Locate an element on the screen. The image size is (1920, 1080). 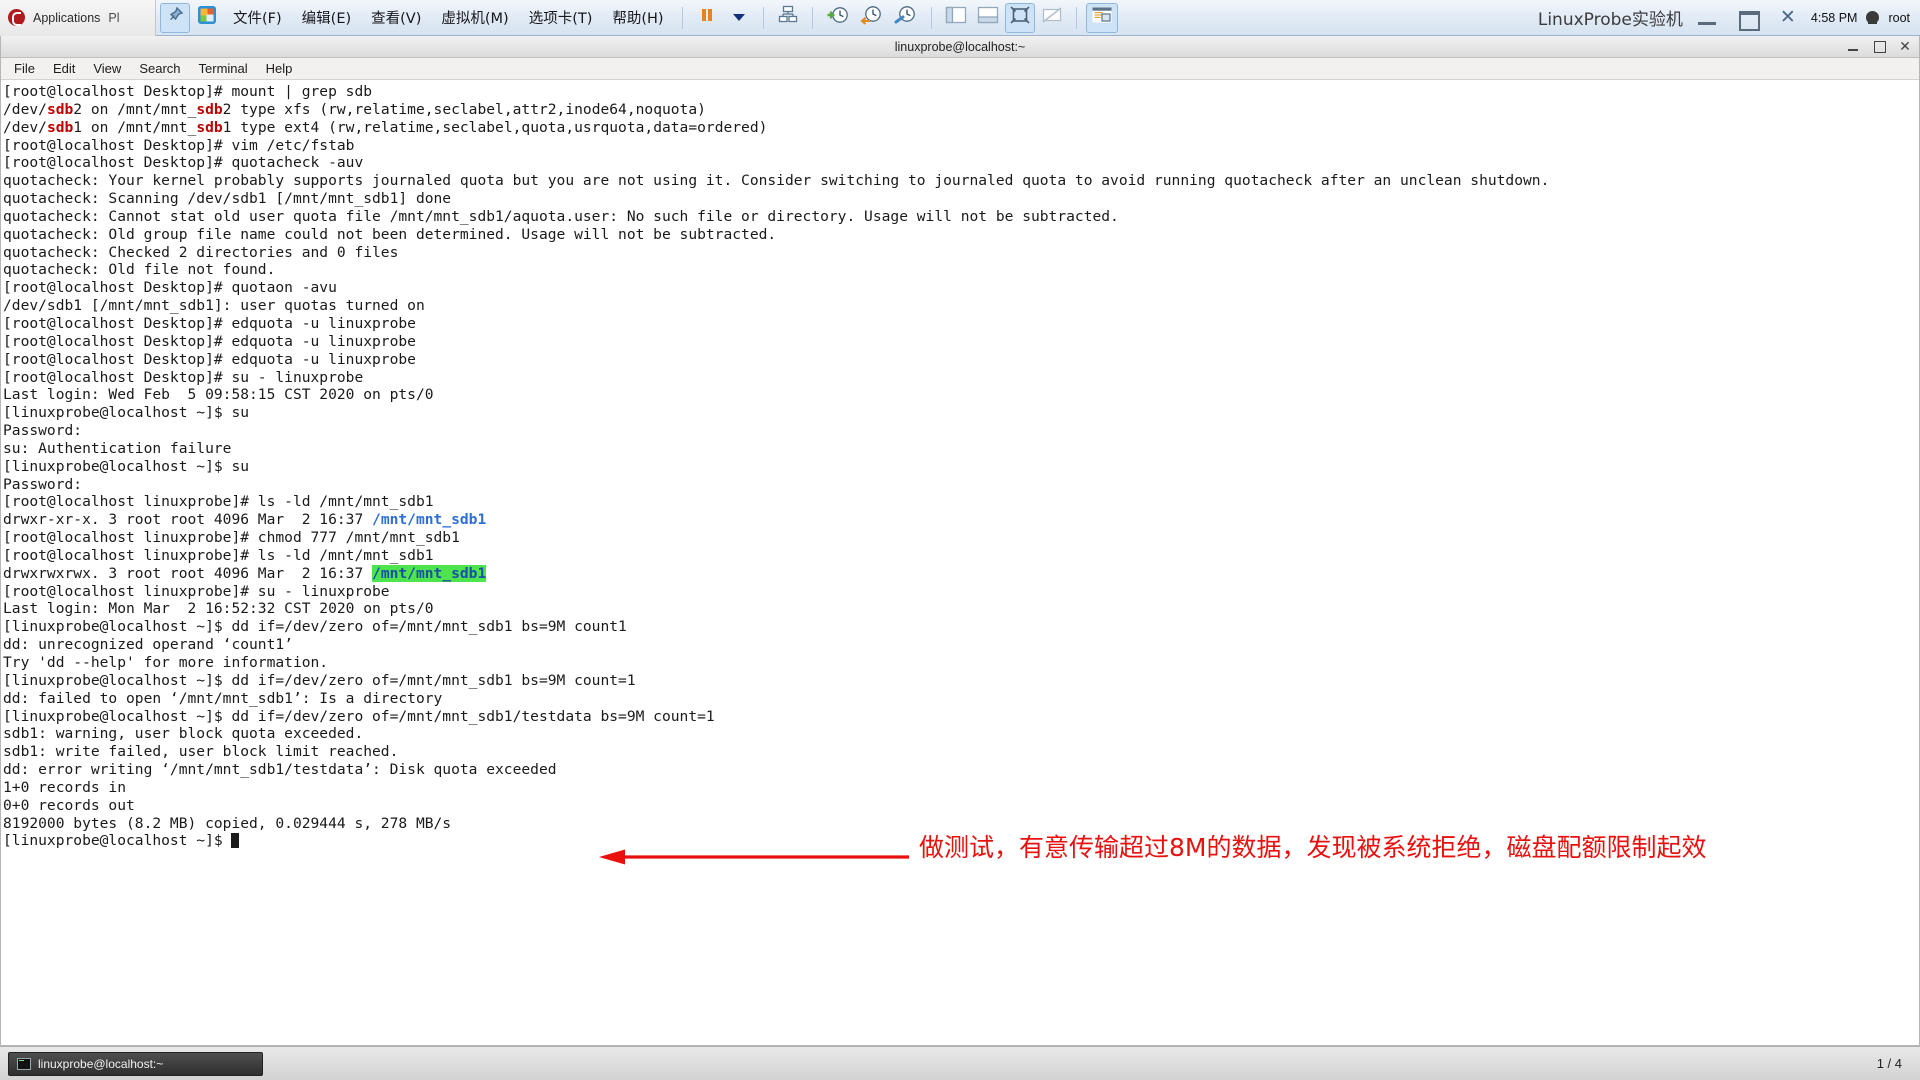
chevron-down-icon is located at coordinates (738, 17).